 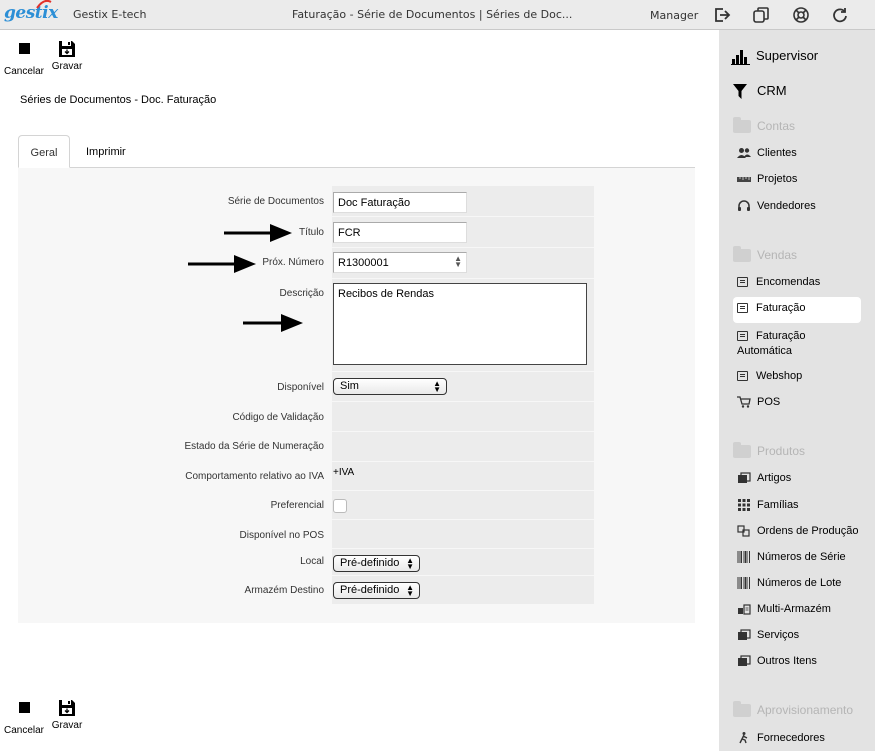 I want to click on prox-numero-stepper: R1300001 ▲ ▼, so click(x=400, y=262).